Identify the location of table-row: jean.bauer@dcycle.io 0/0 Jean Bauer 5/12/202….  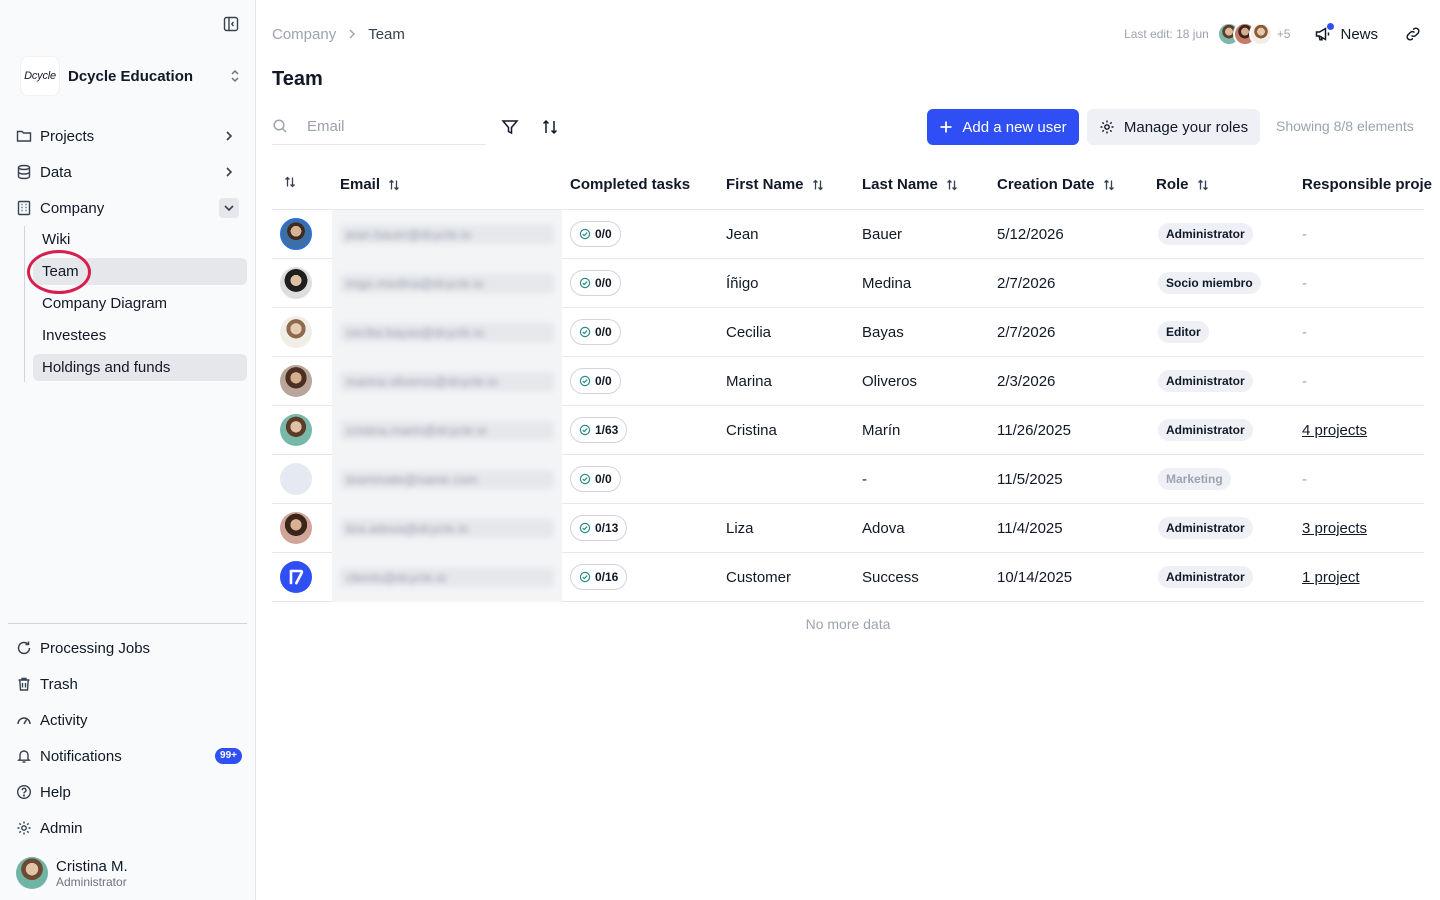
(848, 234).